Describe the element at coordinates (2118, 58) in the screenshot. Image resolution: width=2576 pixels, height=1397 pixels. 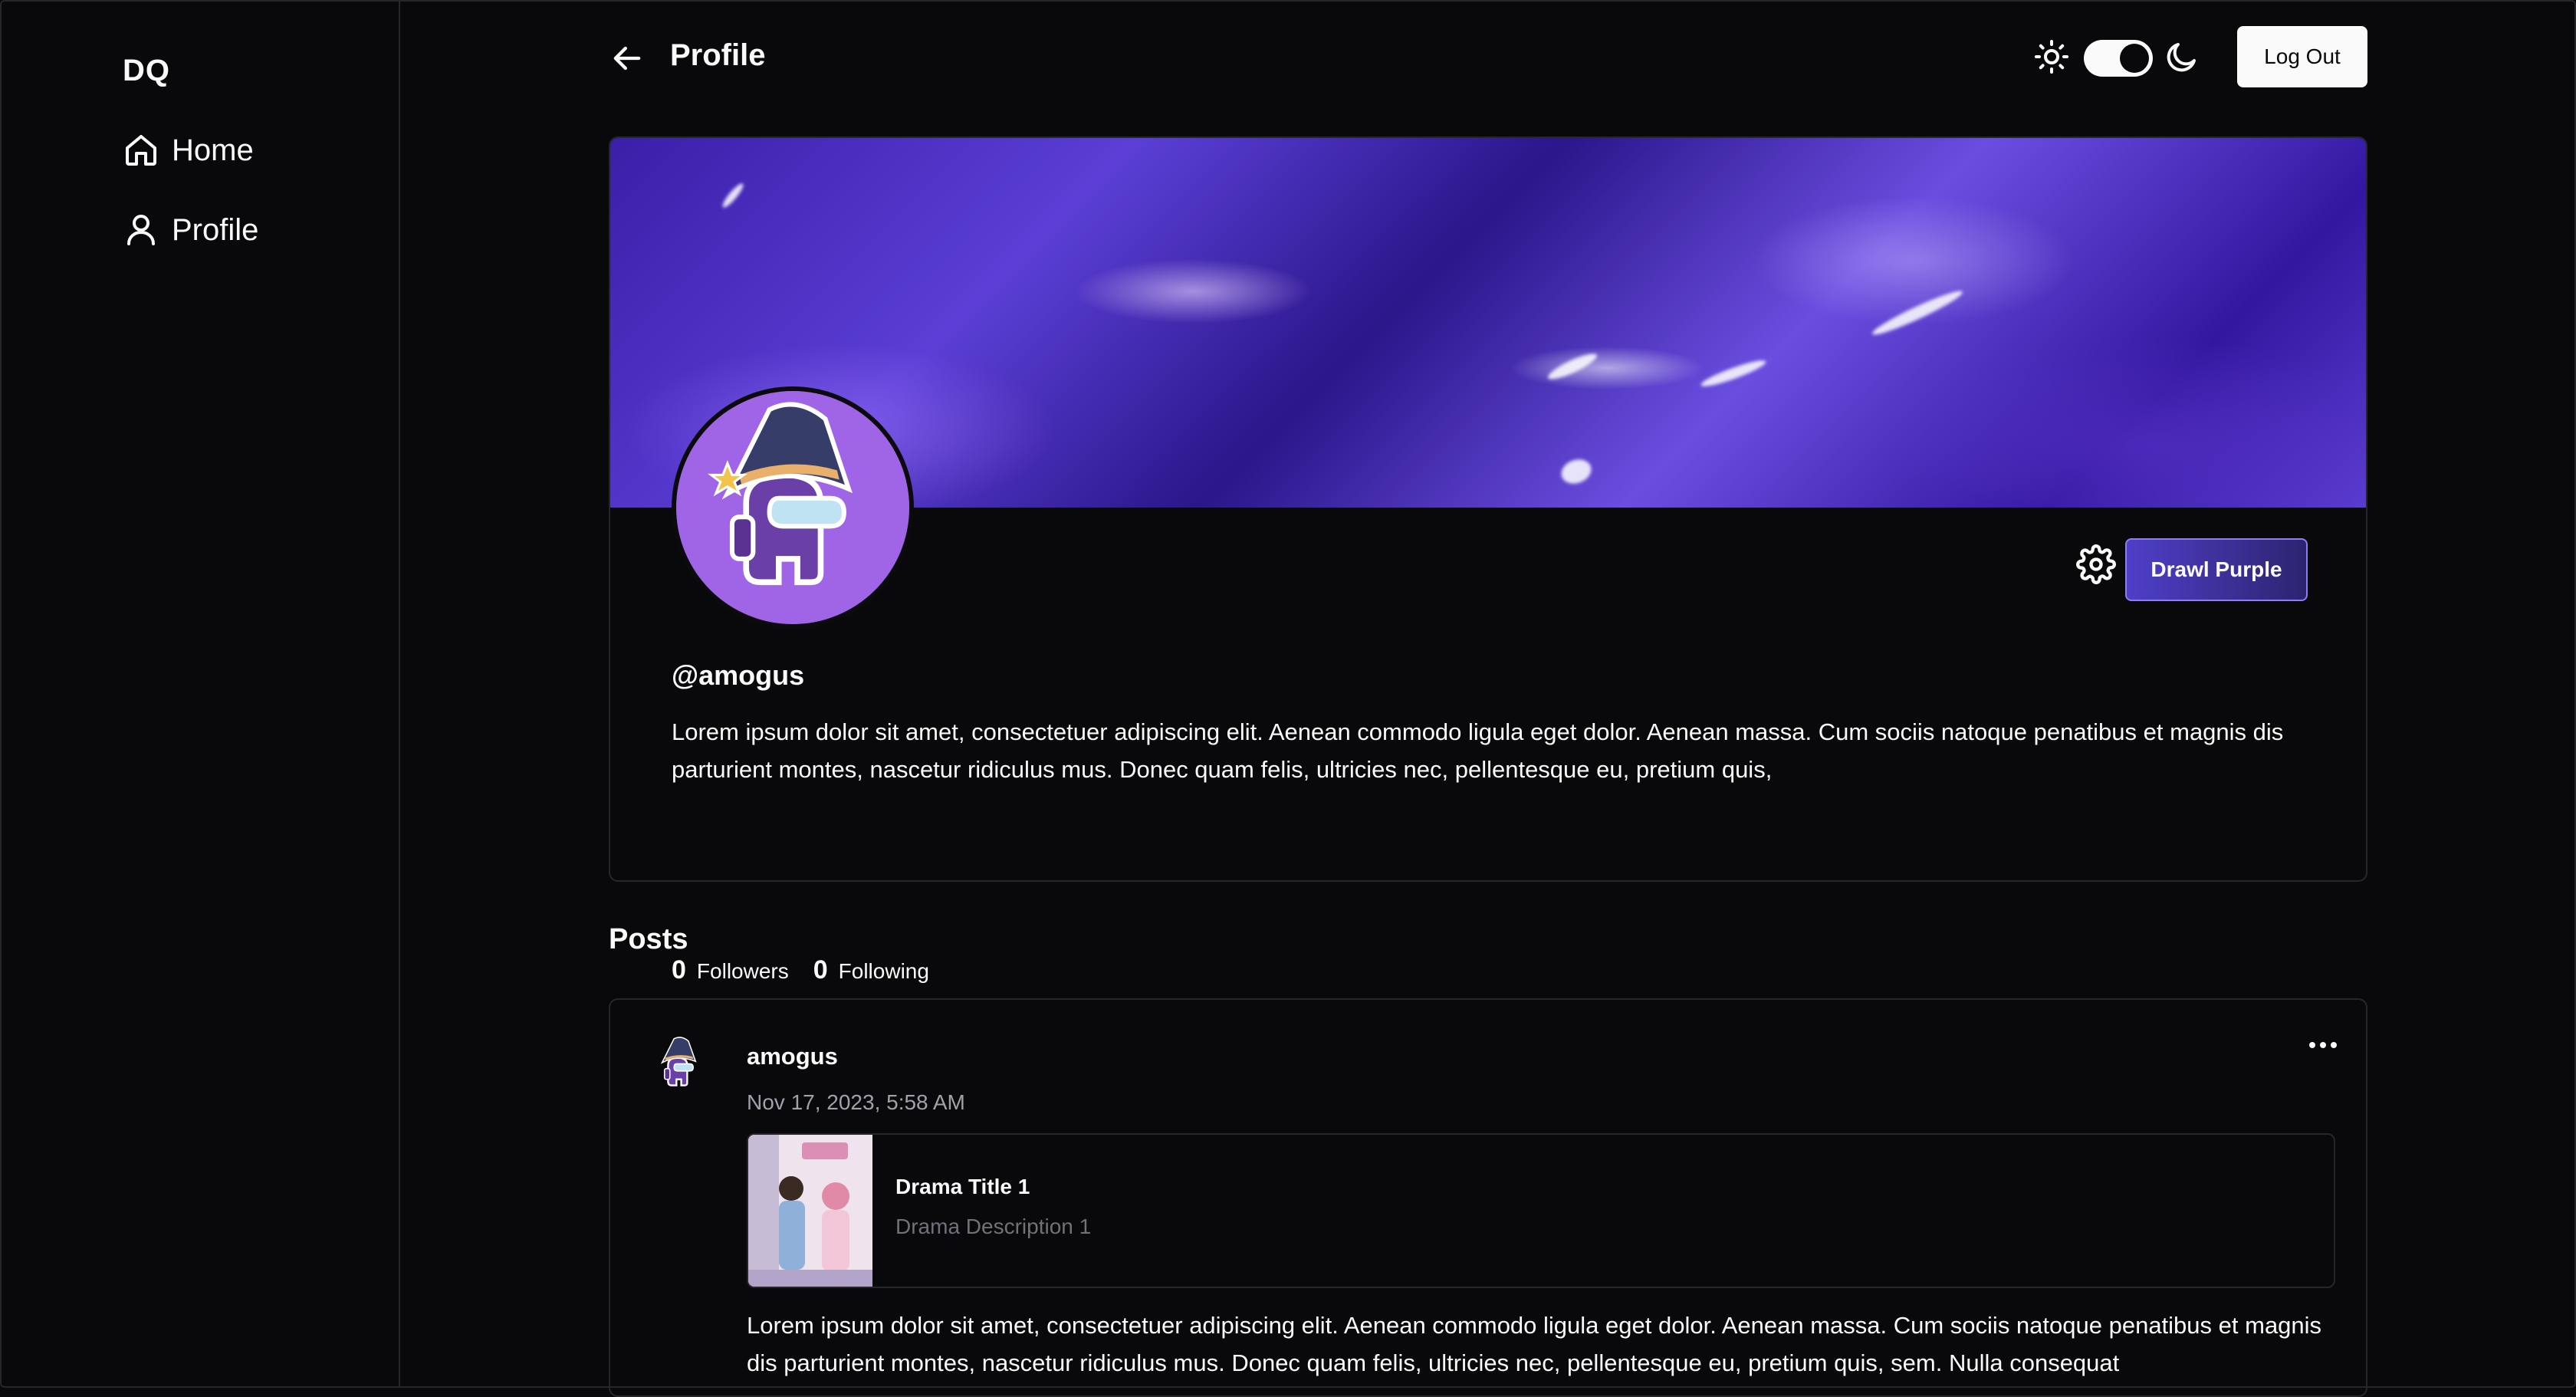
I see `theme-toggle` at that location.